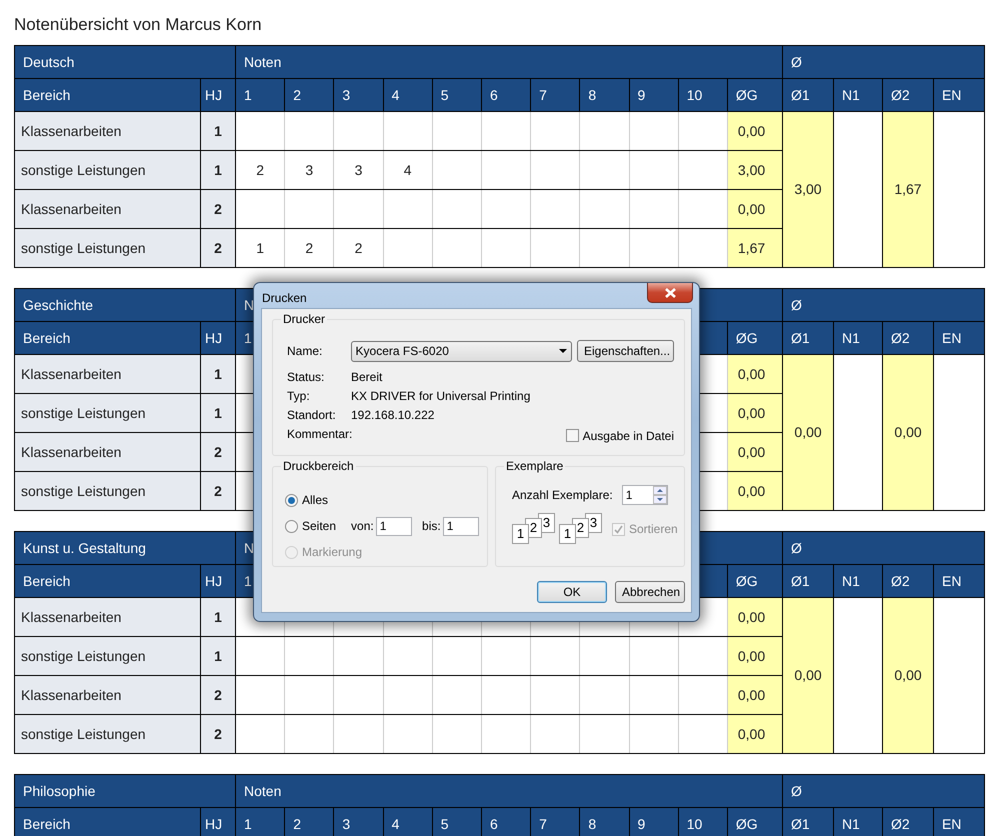 The height and width of the screenshot is (836, 999). What do you see at coordinates (808, 338) in the screenshot?
I see `column-header: Ø1` at bounding box center [808, 338].